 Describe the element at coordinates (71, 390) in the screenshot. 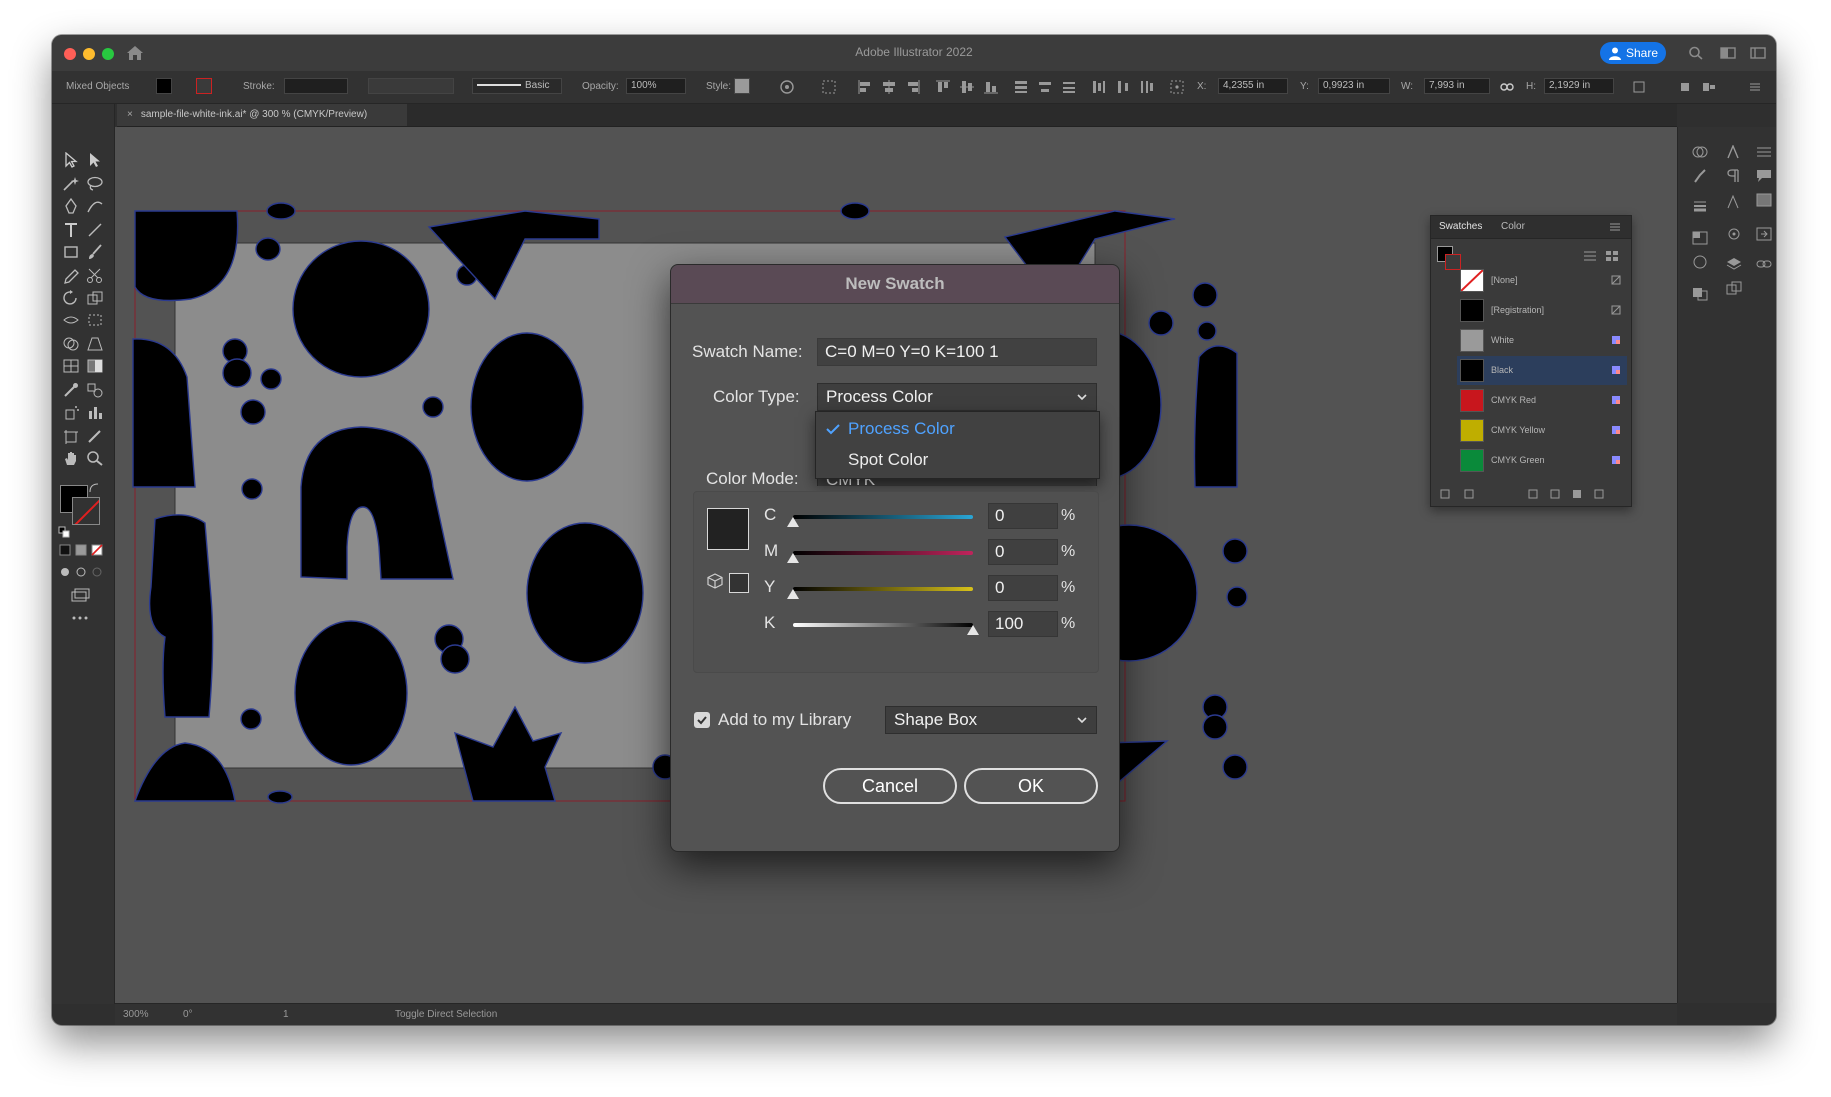

I see `eyedropper-tool-icon` at that location.